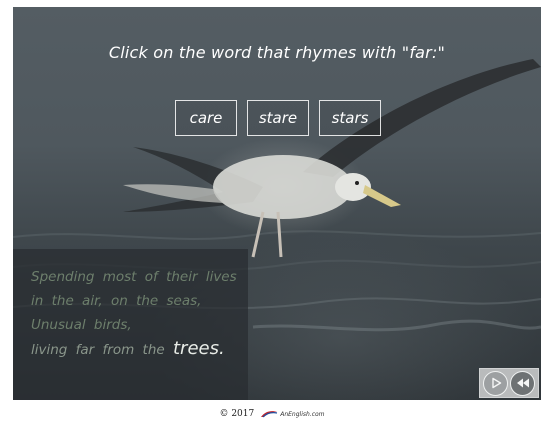  What do you see at coordinates (237, 414) in the screenshot?
I see `copyright-text: © 2017` at bounding box center [237, 414].